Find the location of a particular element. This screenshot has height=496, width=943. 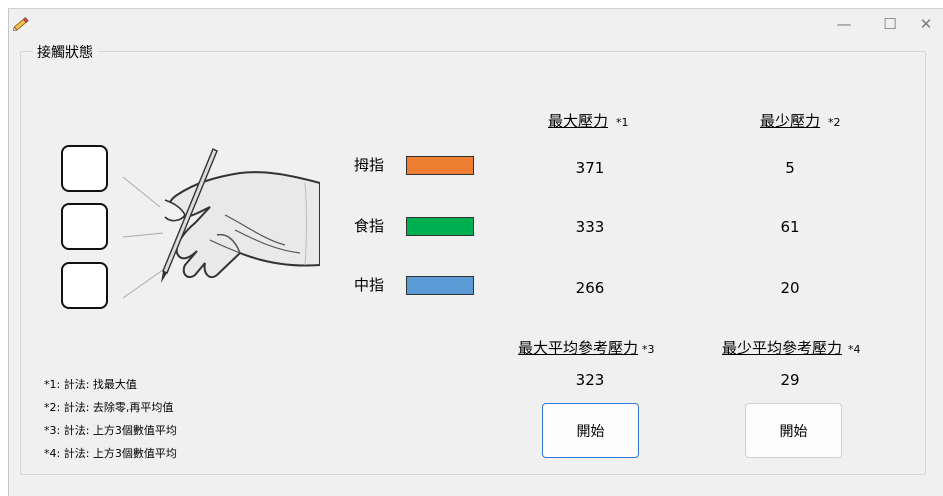

start-button-min: 開始 is located at coordinates (793, 430).